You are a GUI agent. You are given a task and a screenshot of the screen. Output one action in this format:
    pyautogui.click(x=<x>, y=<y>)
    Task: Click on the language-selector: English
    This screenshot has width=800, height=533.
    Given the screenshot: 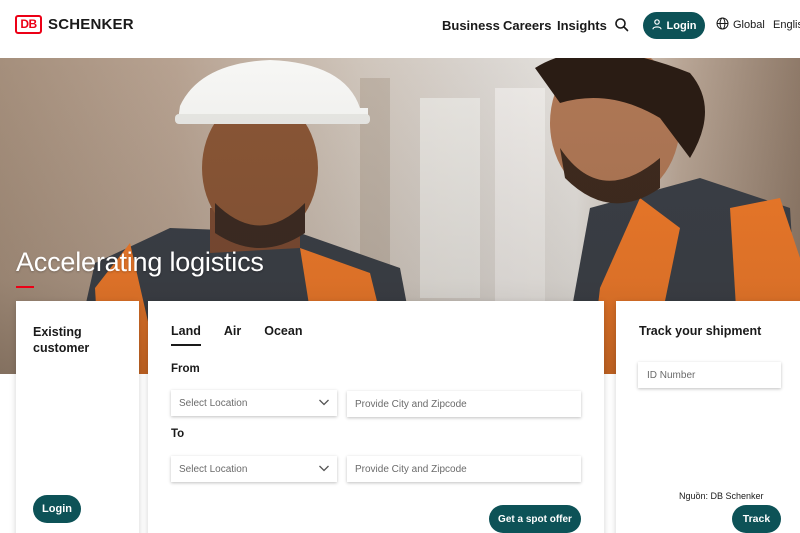 What is the action you would take?
    pyautogui.click(x=786, y=25)
    